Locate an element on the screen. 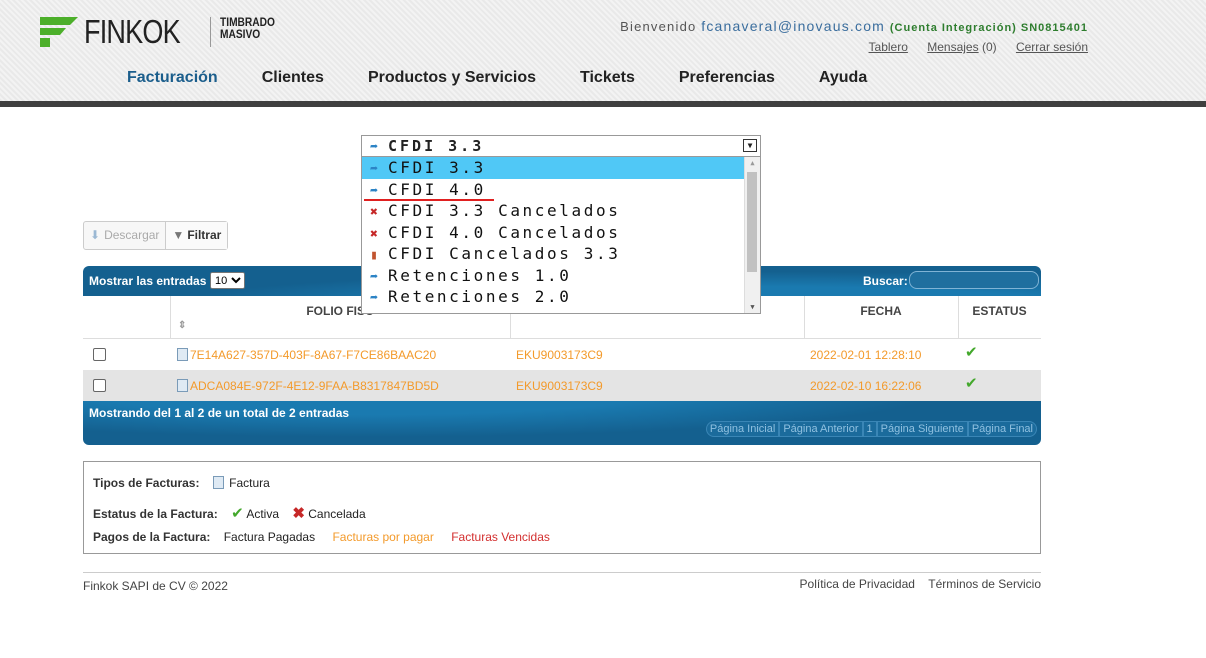 Image resolution: width=1206 pixels, height=658 pixels. annotation-underline is located at coordinates (429, 200).